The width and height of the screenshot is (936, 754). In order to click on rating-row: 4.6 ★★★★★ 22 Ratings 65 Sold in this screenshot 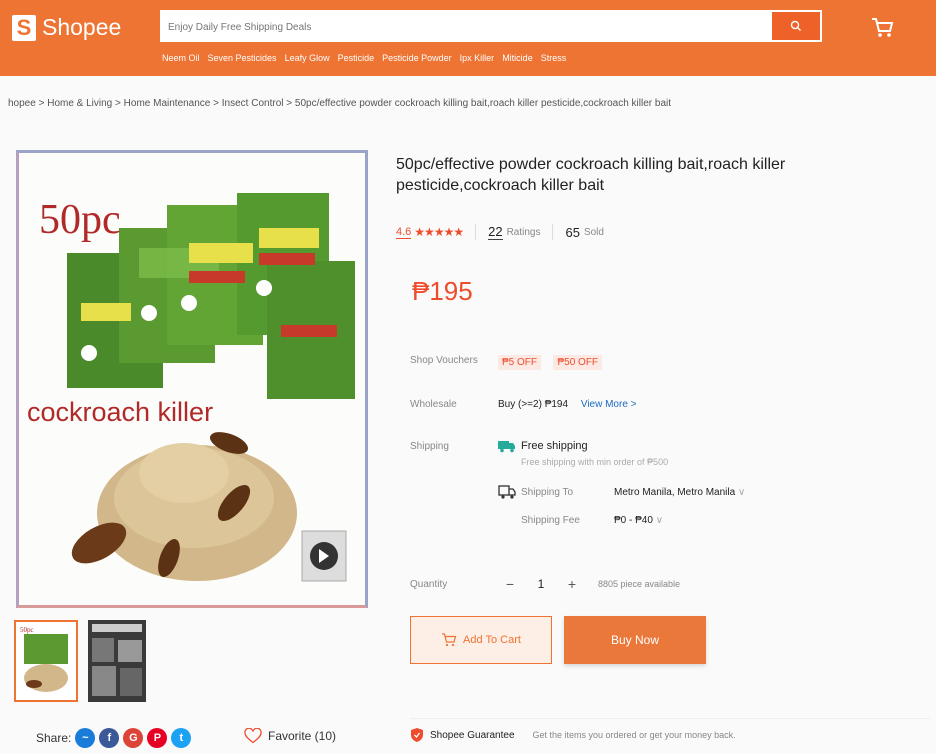, I will do `click(500, 232)`.